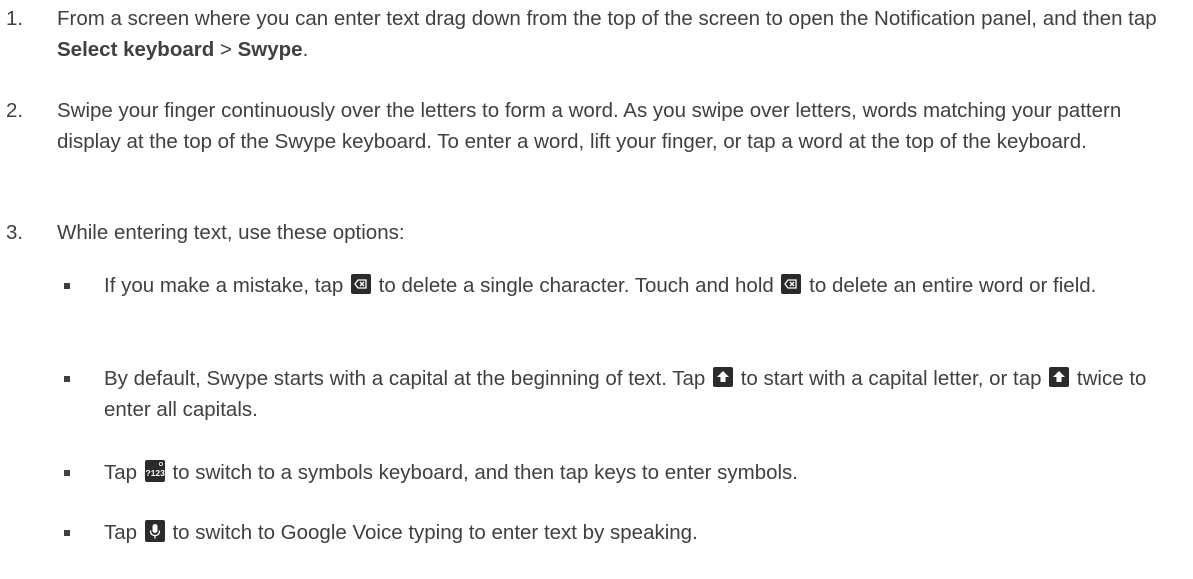 The height and width of the screenshot is (579, 1193). I want to click on step-number: 3., so click(15, 232).